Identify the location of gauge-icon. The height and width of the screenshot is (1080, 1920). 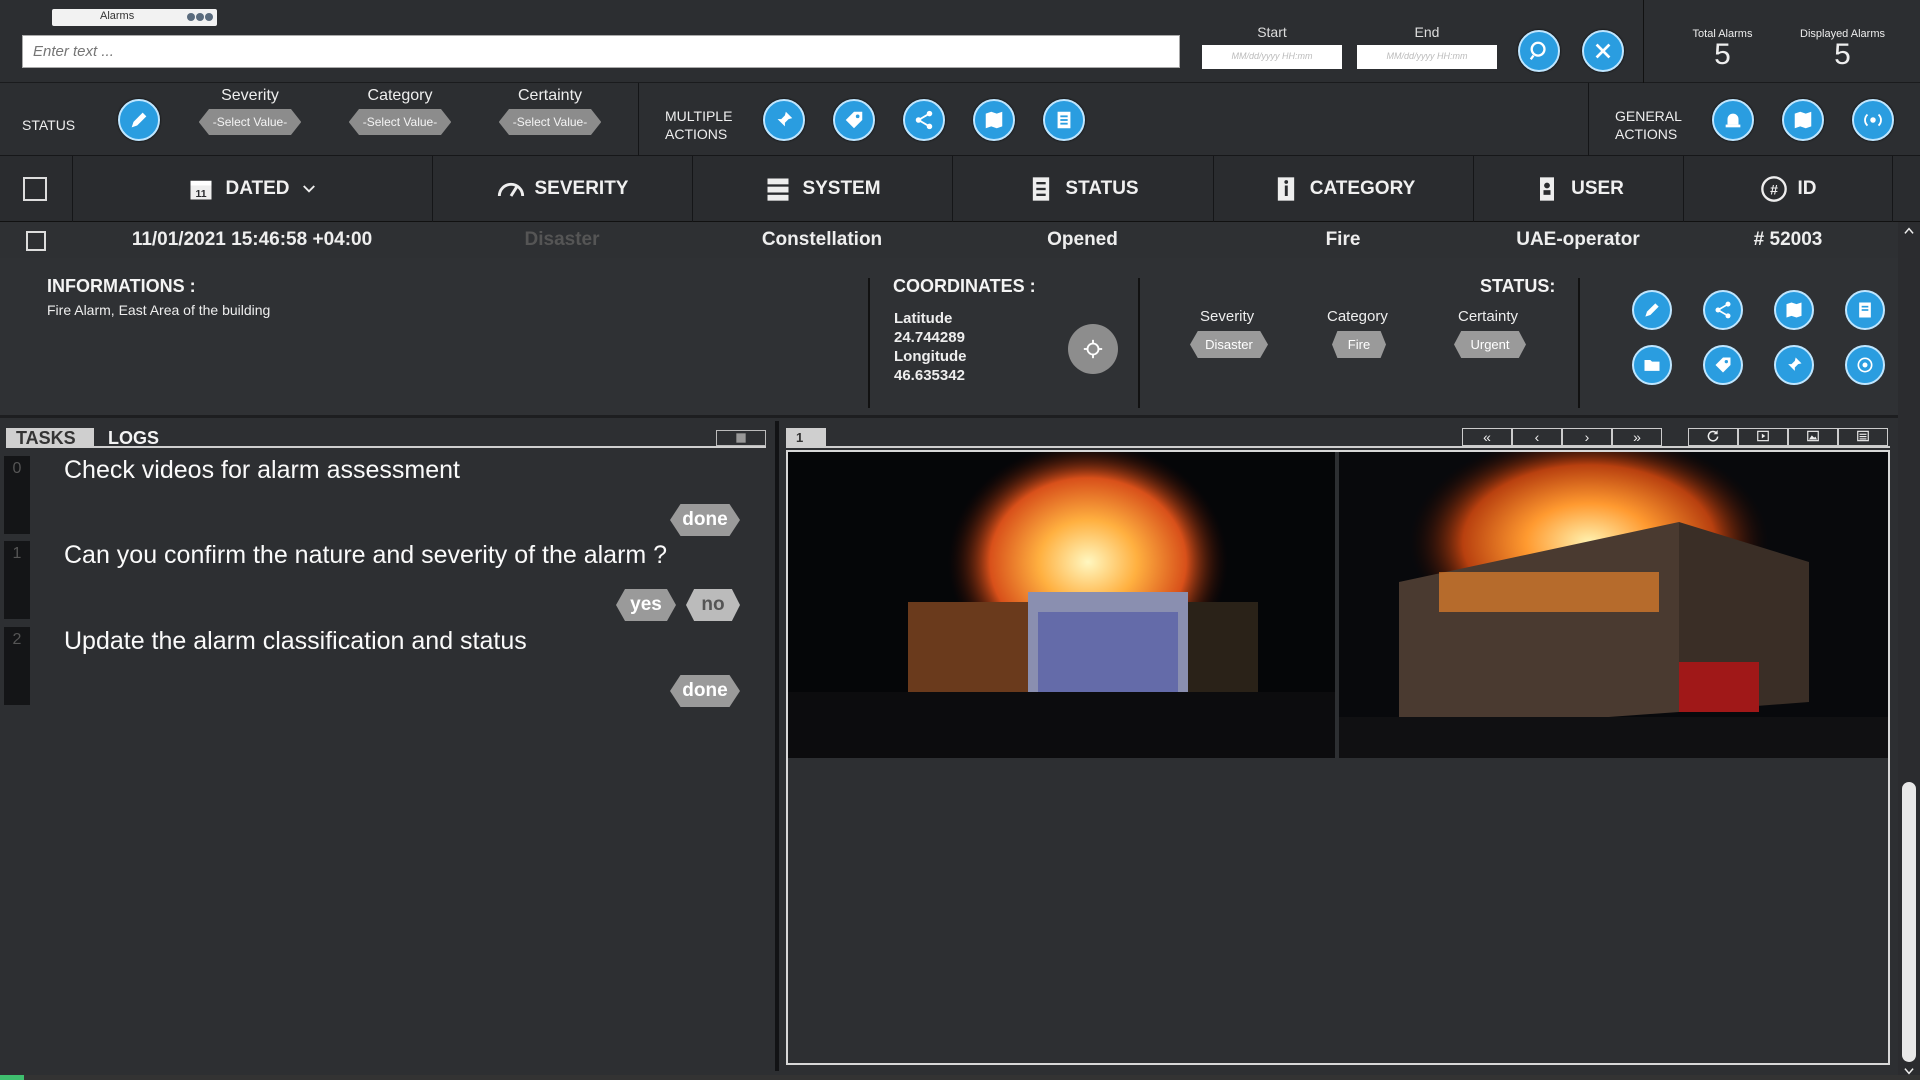
(510, 189).